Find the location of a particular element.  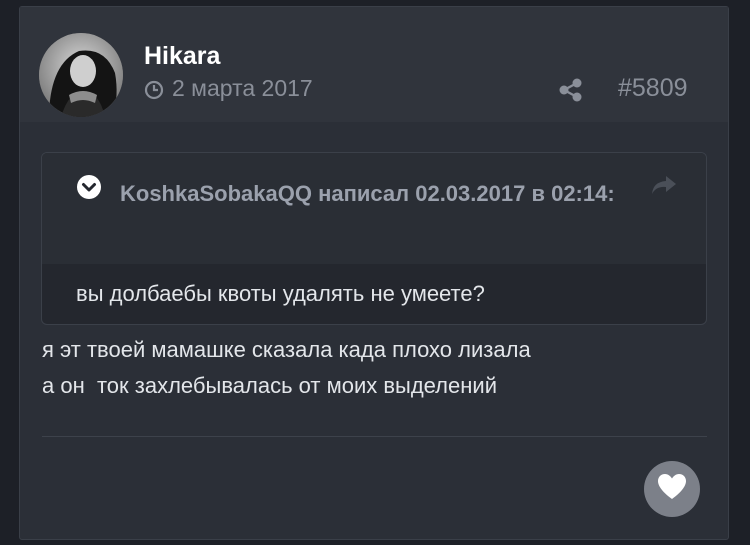

clock-icon is located at coordinates (154, 89).